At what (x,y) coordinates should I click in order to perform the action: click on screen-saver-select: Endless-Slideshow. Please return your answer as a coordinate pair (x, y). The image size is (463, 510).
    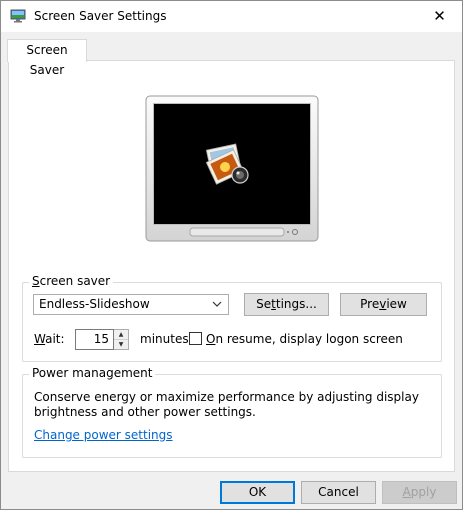
    Looking at the image, I should click on (131, 304).